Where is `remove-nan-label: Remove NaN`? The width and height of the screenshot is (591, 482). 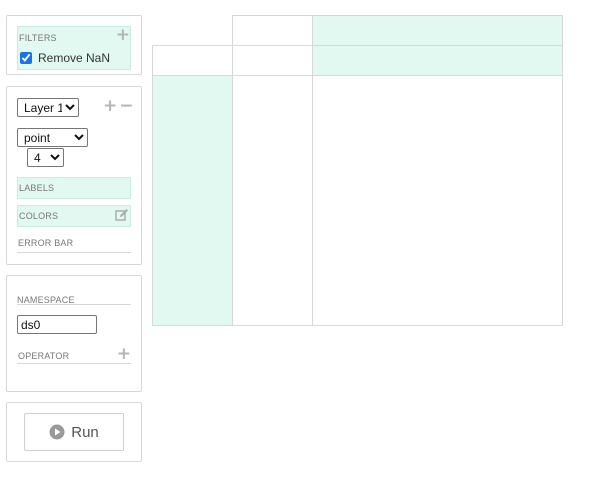
remove-nan-label: Remove NaN is located at coordinates (74, 58).